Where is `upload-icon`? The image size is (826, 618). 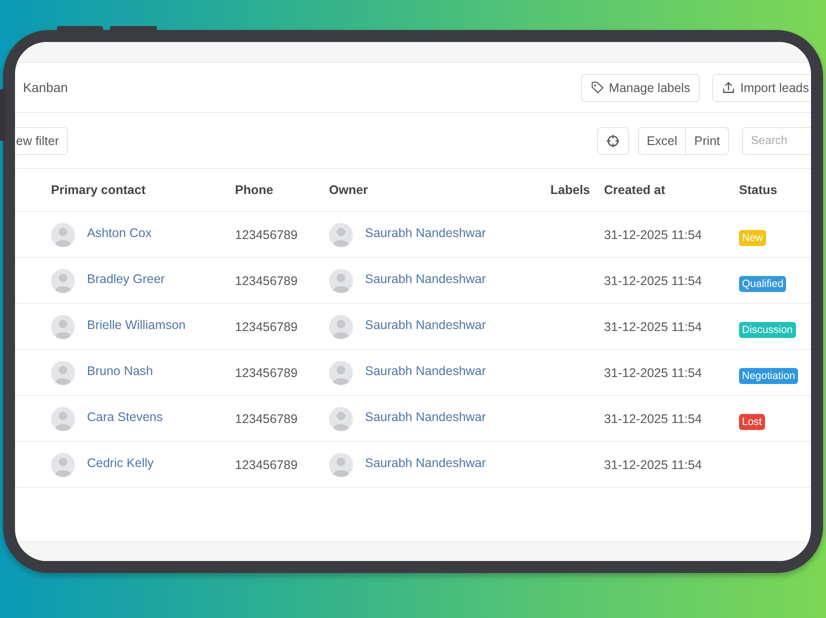
upload-icon is located at coordinates (729, 87).